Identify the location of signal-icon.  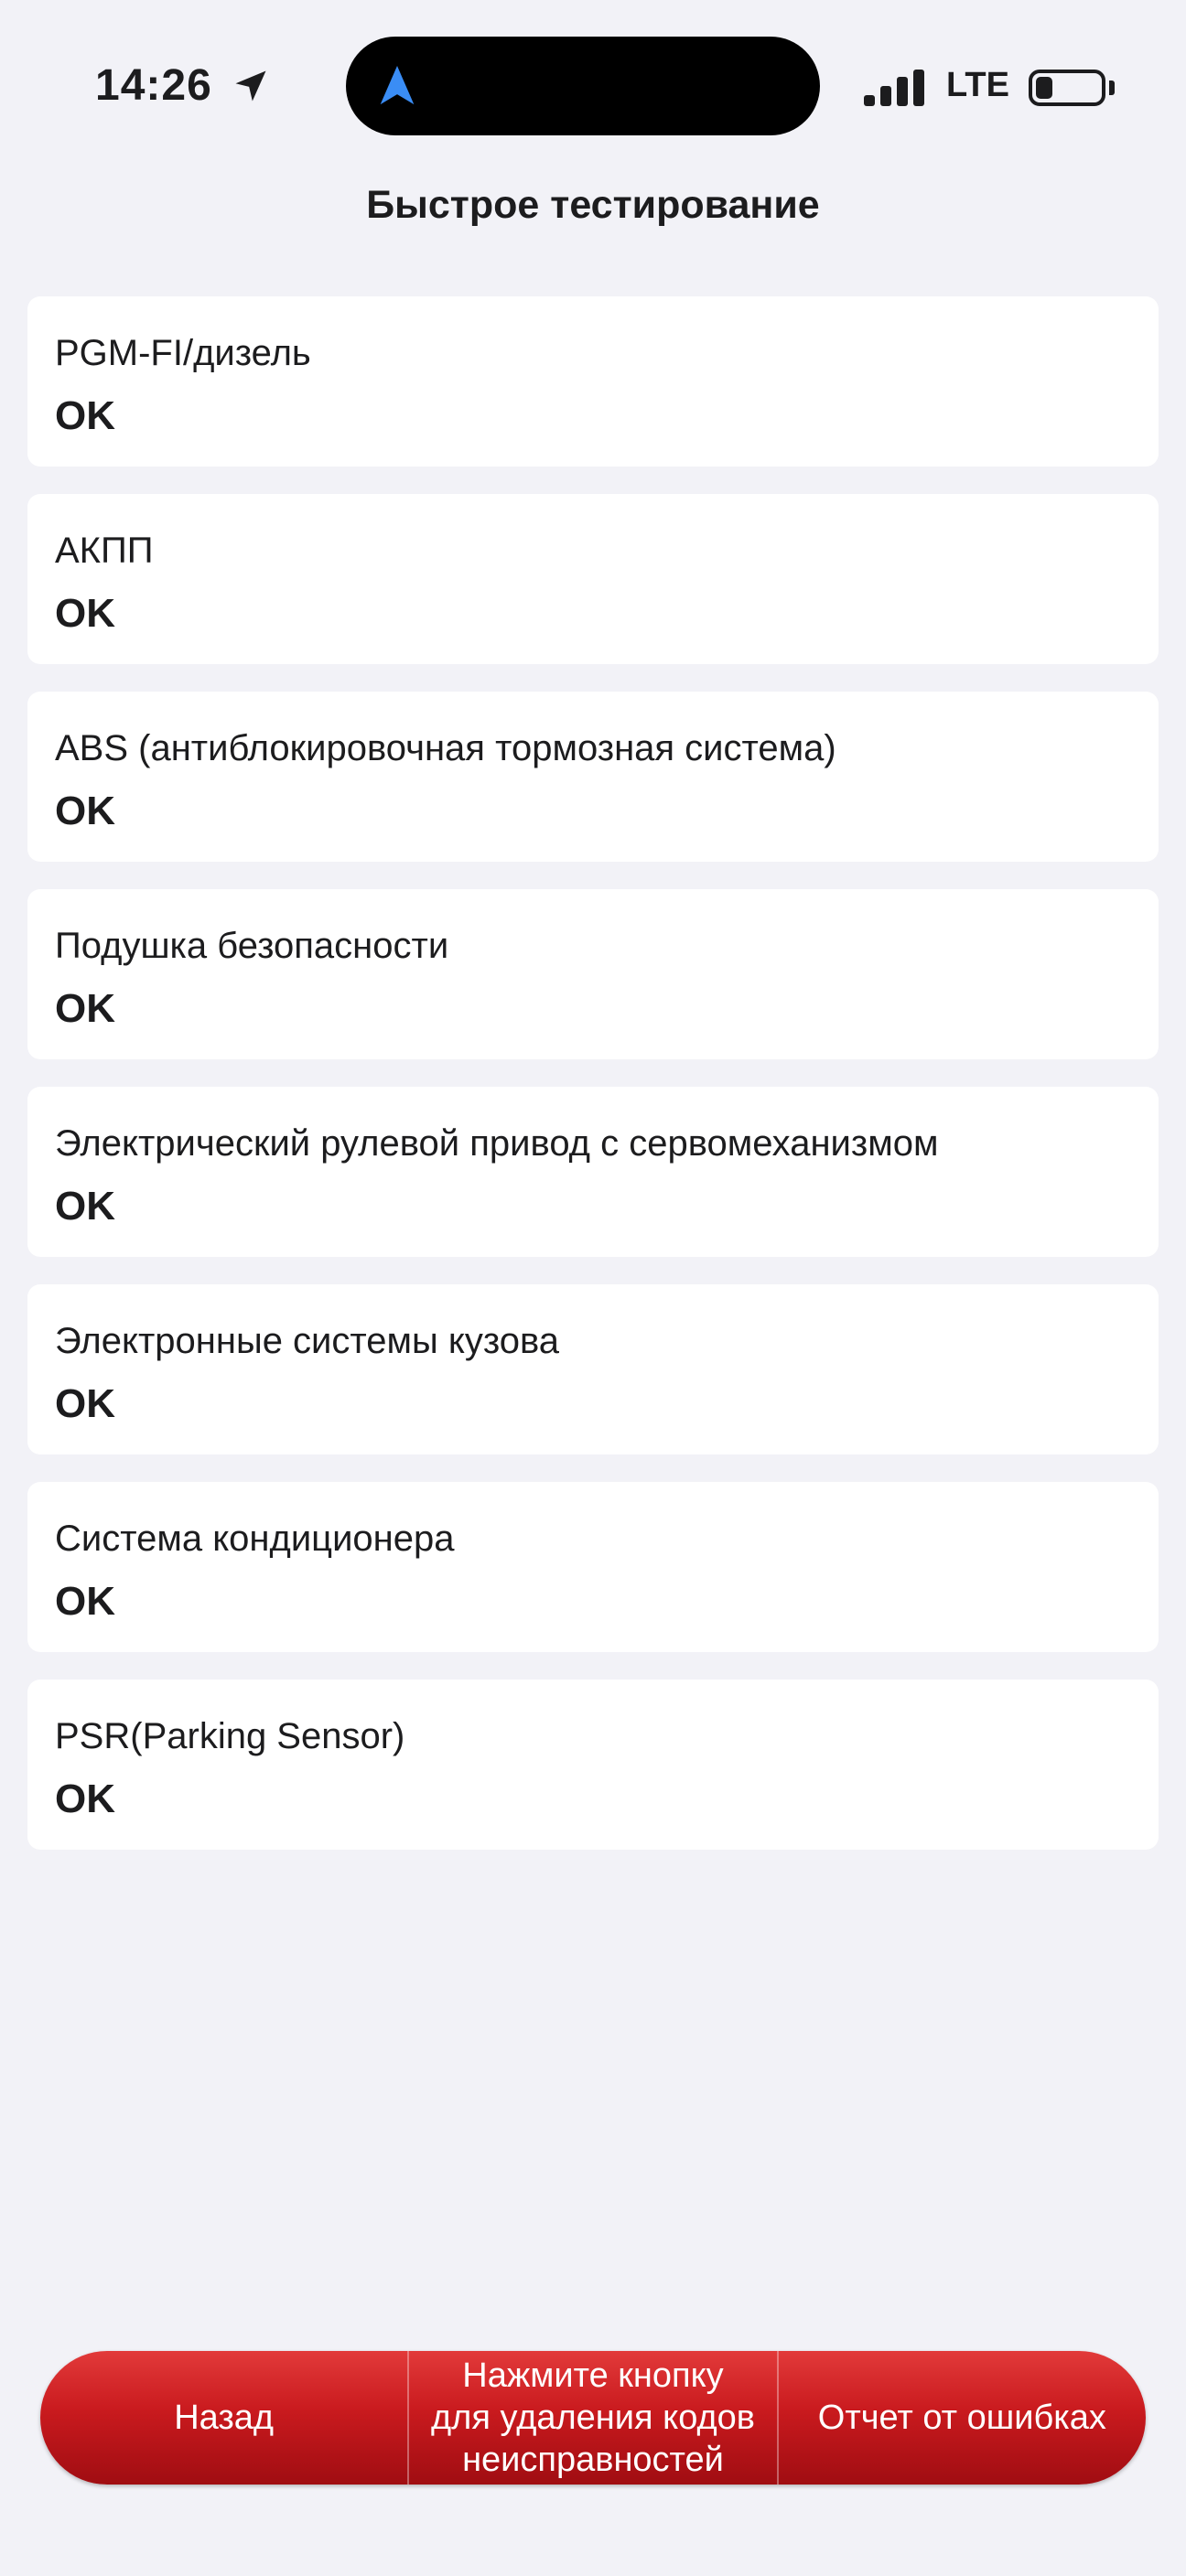
(894, 88).